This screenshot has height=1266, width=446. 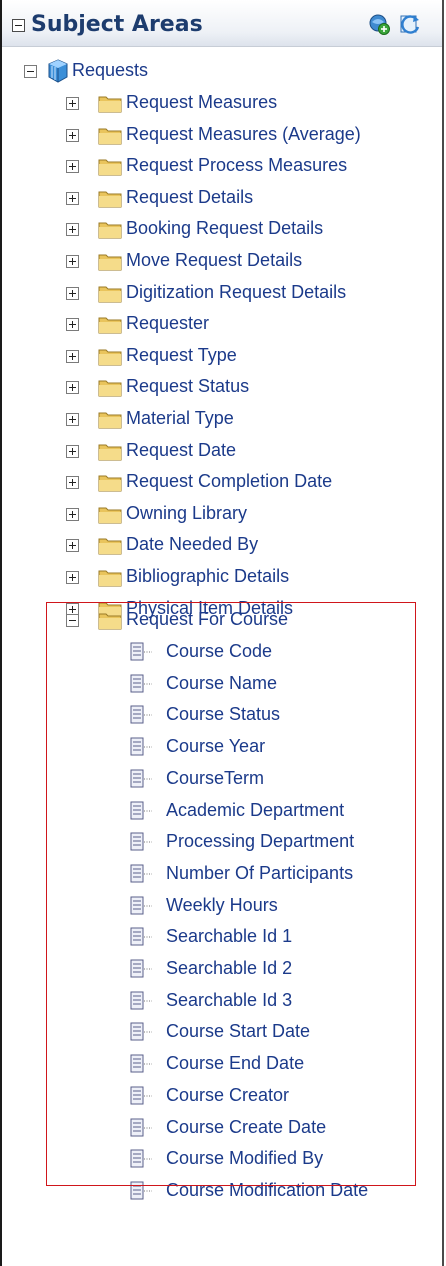 I want to click on tree-root-requests: Requests, so click(x=202, y=71).